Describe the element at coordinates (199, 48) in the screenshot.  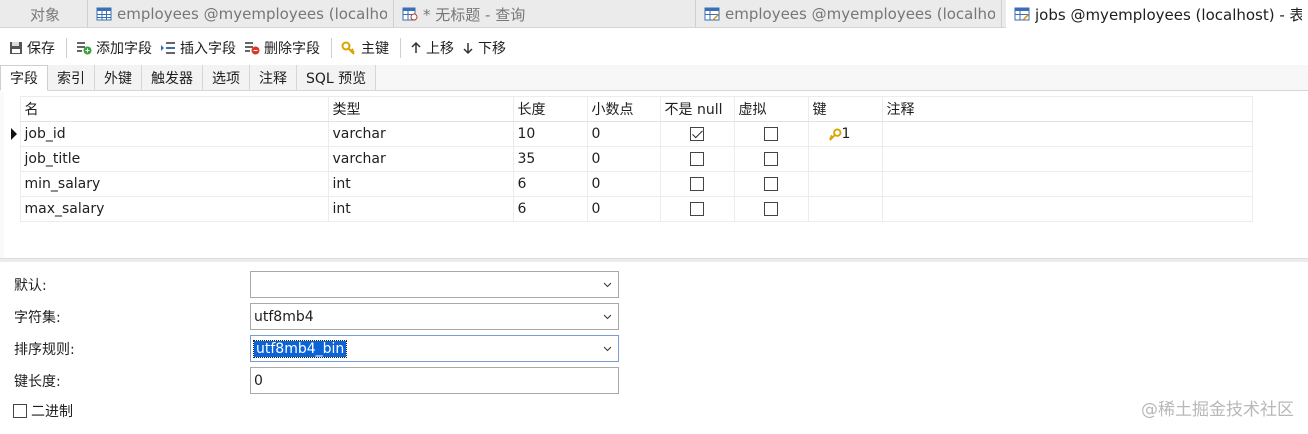
I see `insert-field-button: 插入字段` at that location.